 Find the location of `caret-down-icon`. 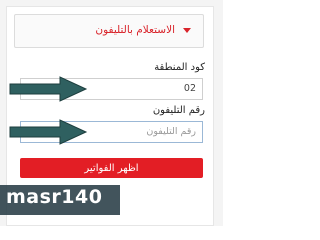

caret-down-icon is located at coordinates (187, 30).